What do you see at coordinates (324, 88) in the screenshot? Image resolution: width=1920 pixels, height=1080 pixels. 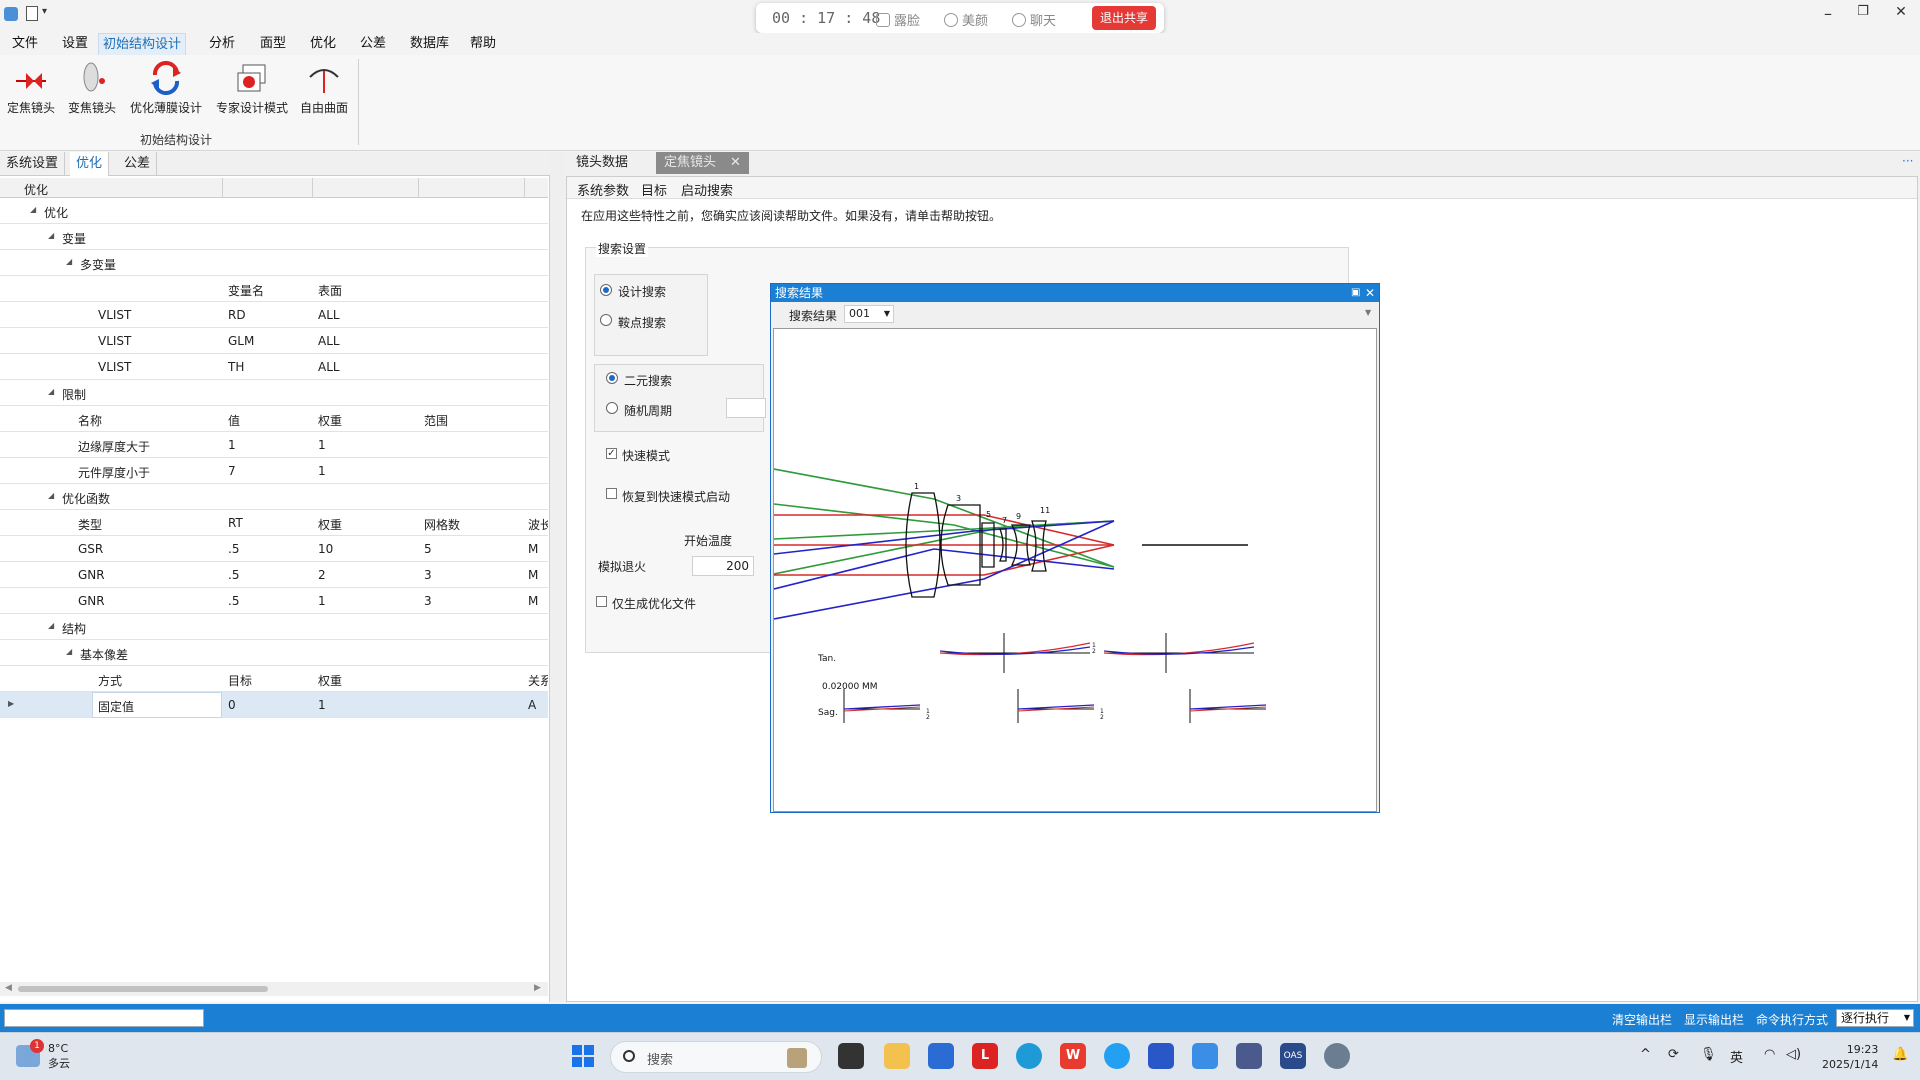 I see `freeform-surface-button: 自由曲面` at bounding box center [324, 88].